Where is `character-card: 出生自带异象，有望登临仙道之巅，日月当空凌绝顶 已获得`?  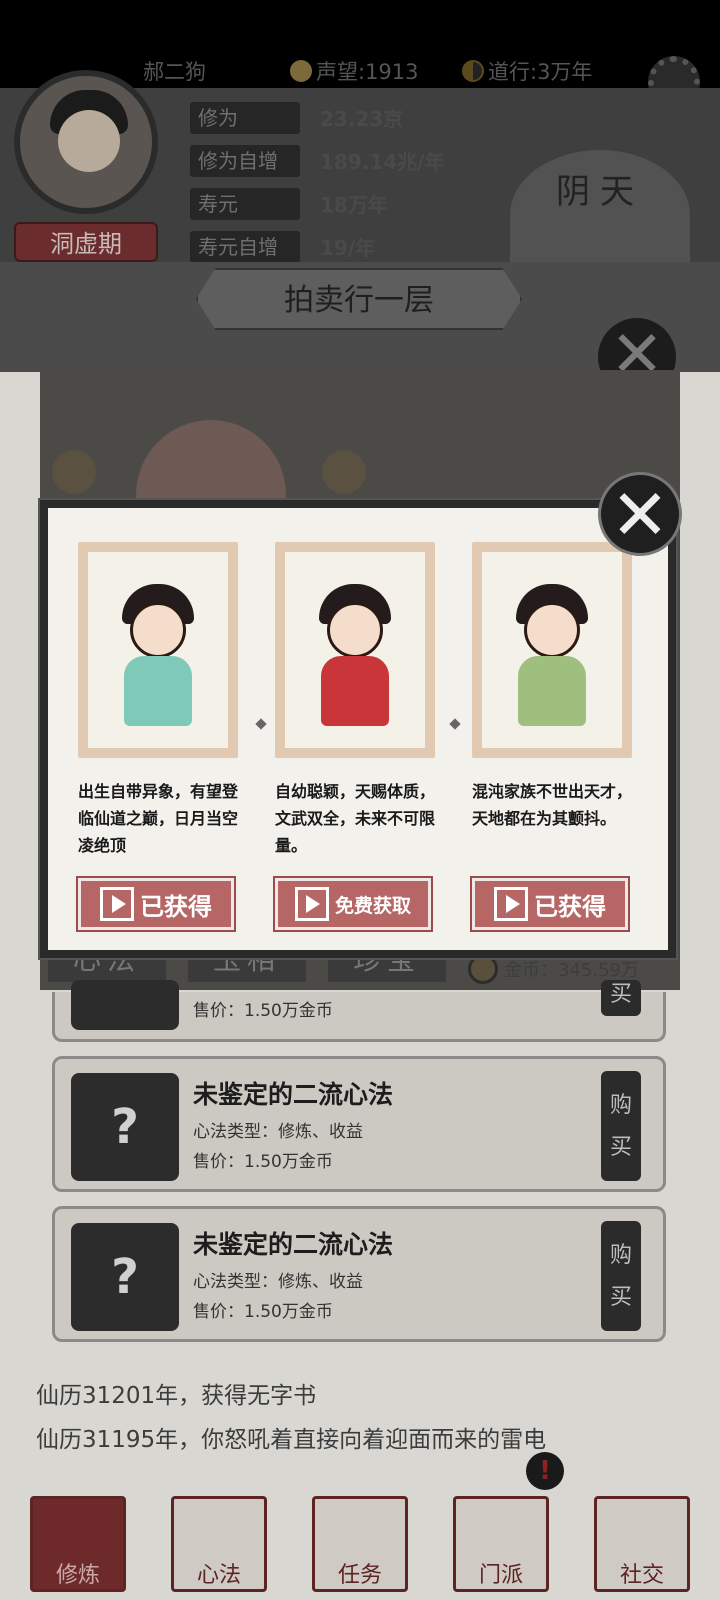
character-card: 出生自带异象，有望登临仙道之巅，日月当空凌绝顶 已获得 is located at coordinates (157, 737).